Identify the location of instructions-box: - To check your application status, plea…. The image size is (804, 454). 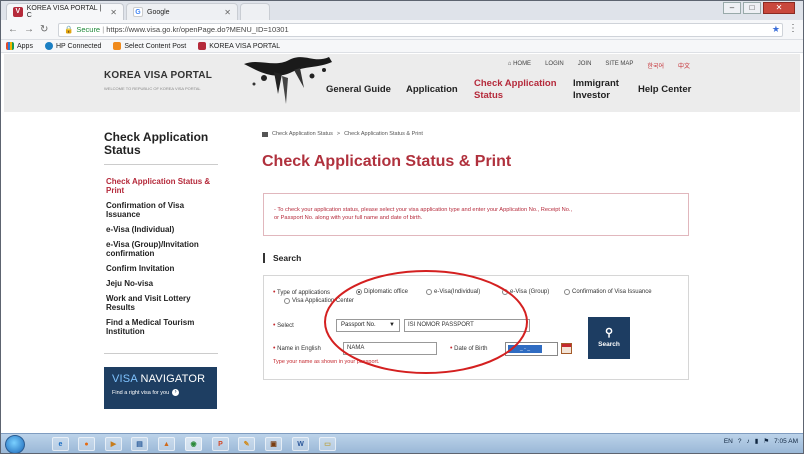
(476, 214).